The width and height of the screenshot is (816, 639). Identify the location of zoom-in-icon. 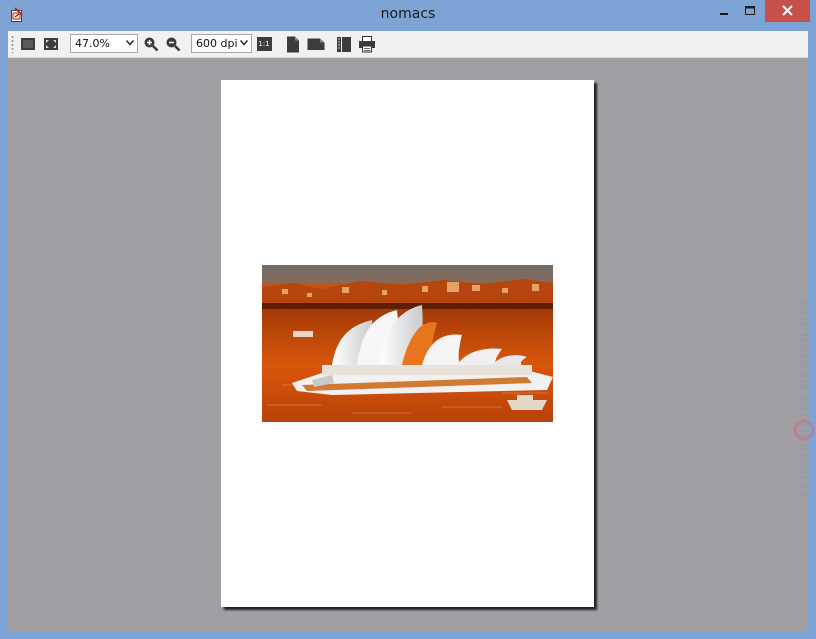
(151, 44).